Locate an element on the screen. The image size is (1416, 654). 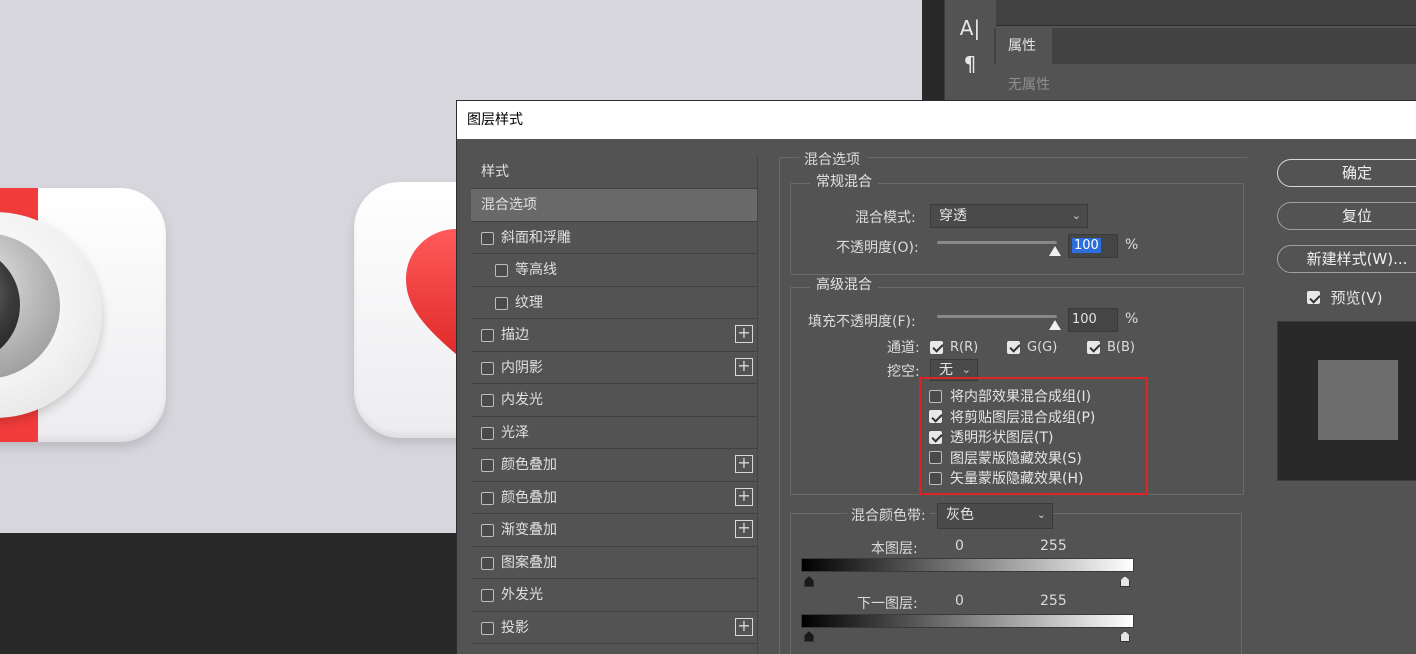
preview-label: 预览(V) is located at coordinates (1356, 298).